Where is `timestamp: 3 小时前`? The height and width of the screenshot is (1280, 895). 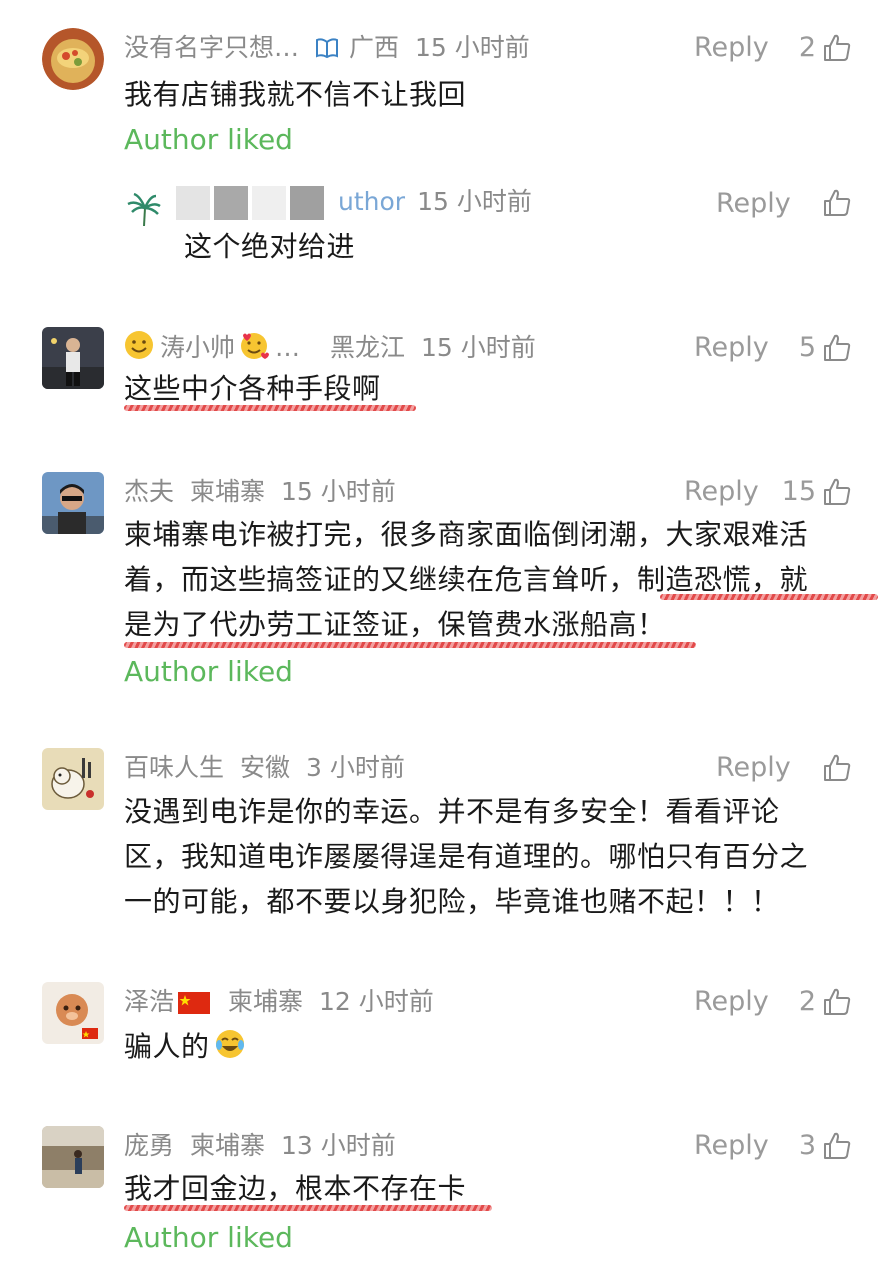 timestamp: 3 小时前 is located at coordinates (355, 767).